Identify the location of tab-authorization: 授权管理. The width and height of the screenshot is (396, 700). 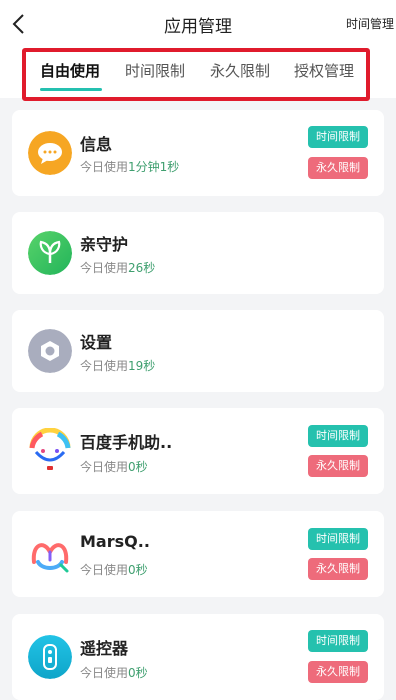
(324, 70).